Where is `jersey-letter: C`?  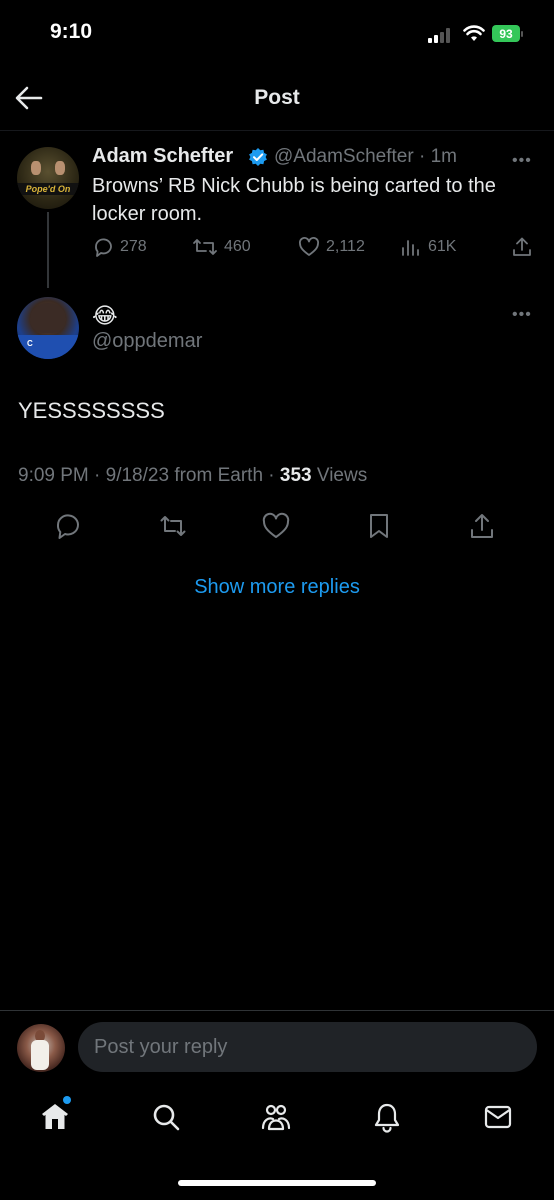 jersey-letter: C is located at coordinates (30, 343).